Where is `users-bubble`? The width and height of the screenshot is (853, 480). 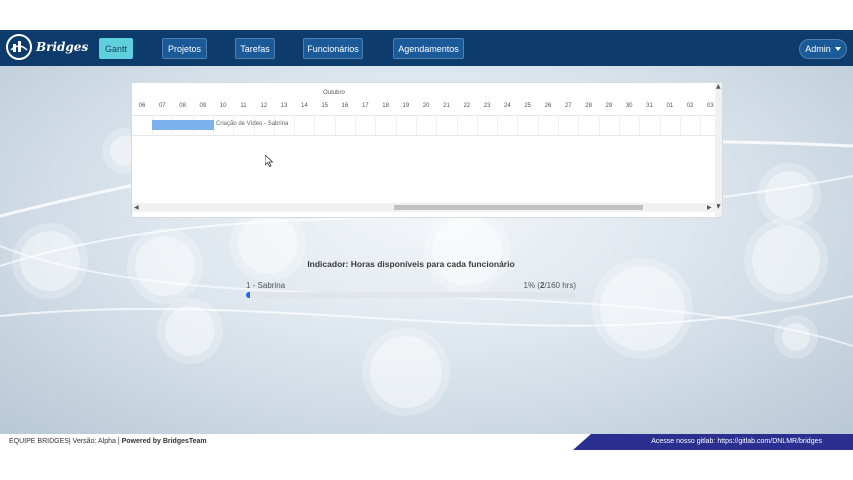
users-bubble is located at coordinates (406, 372).